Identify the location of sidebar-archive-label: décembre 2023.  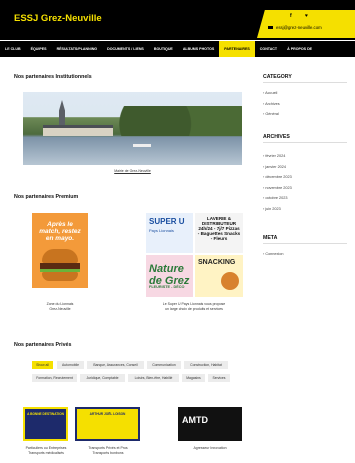
(278, 177).